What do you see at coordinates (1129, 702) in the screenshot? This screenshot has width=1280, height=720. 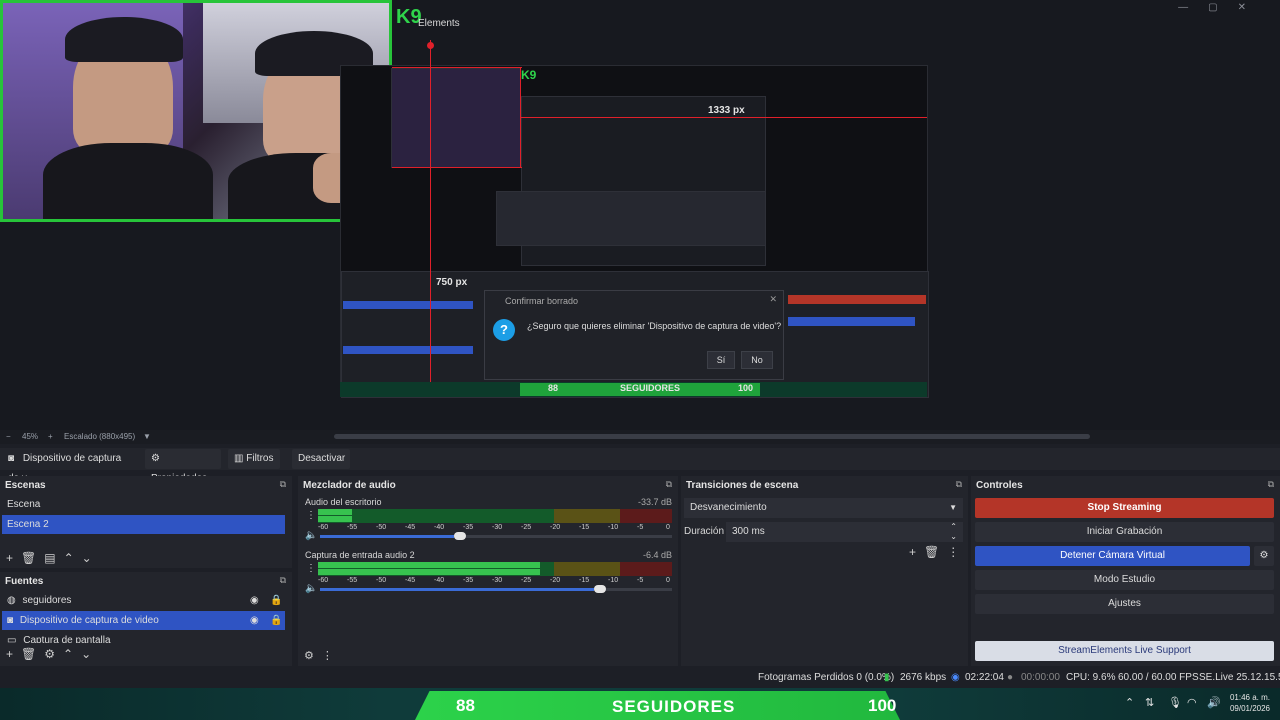 I see `tray-chevron-up-icon: ⌃` at bounding box center [1129, 702].